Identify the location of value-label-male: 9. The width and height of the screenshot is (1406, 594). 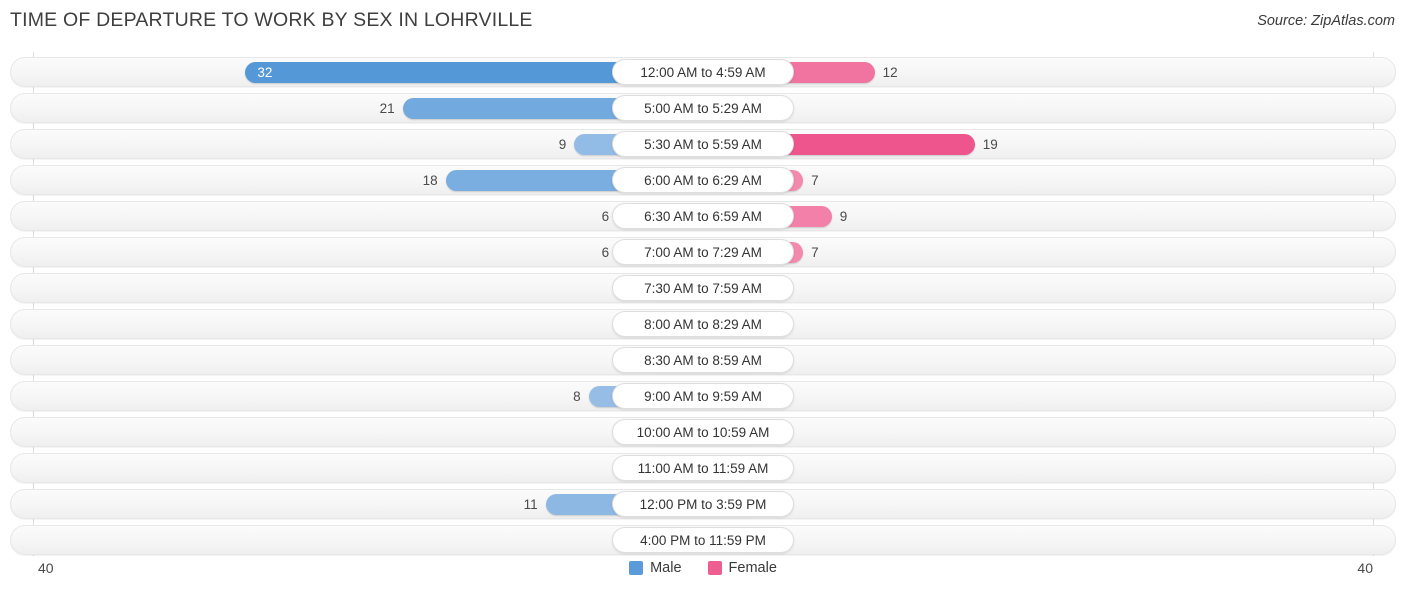
(562, 144).